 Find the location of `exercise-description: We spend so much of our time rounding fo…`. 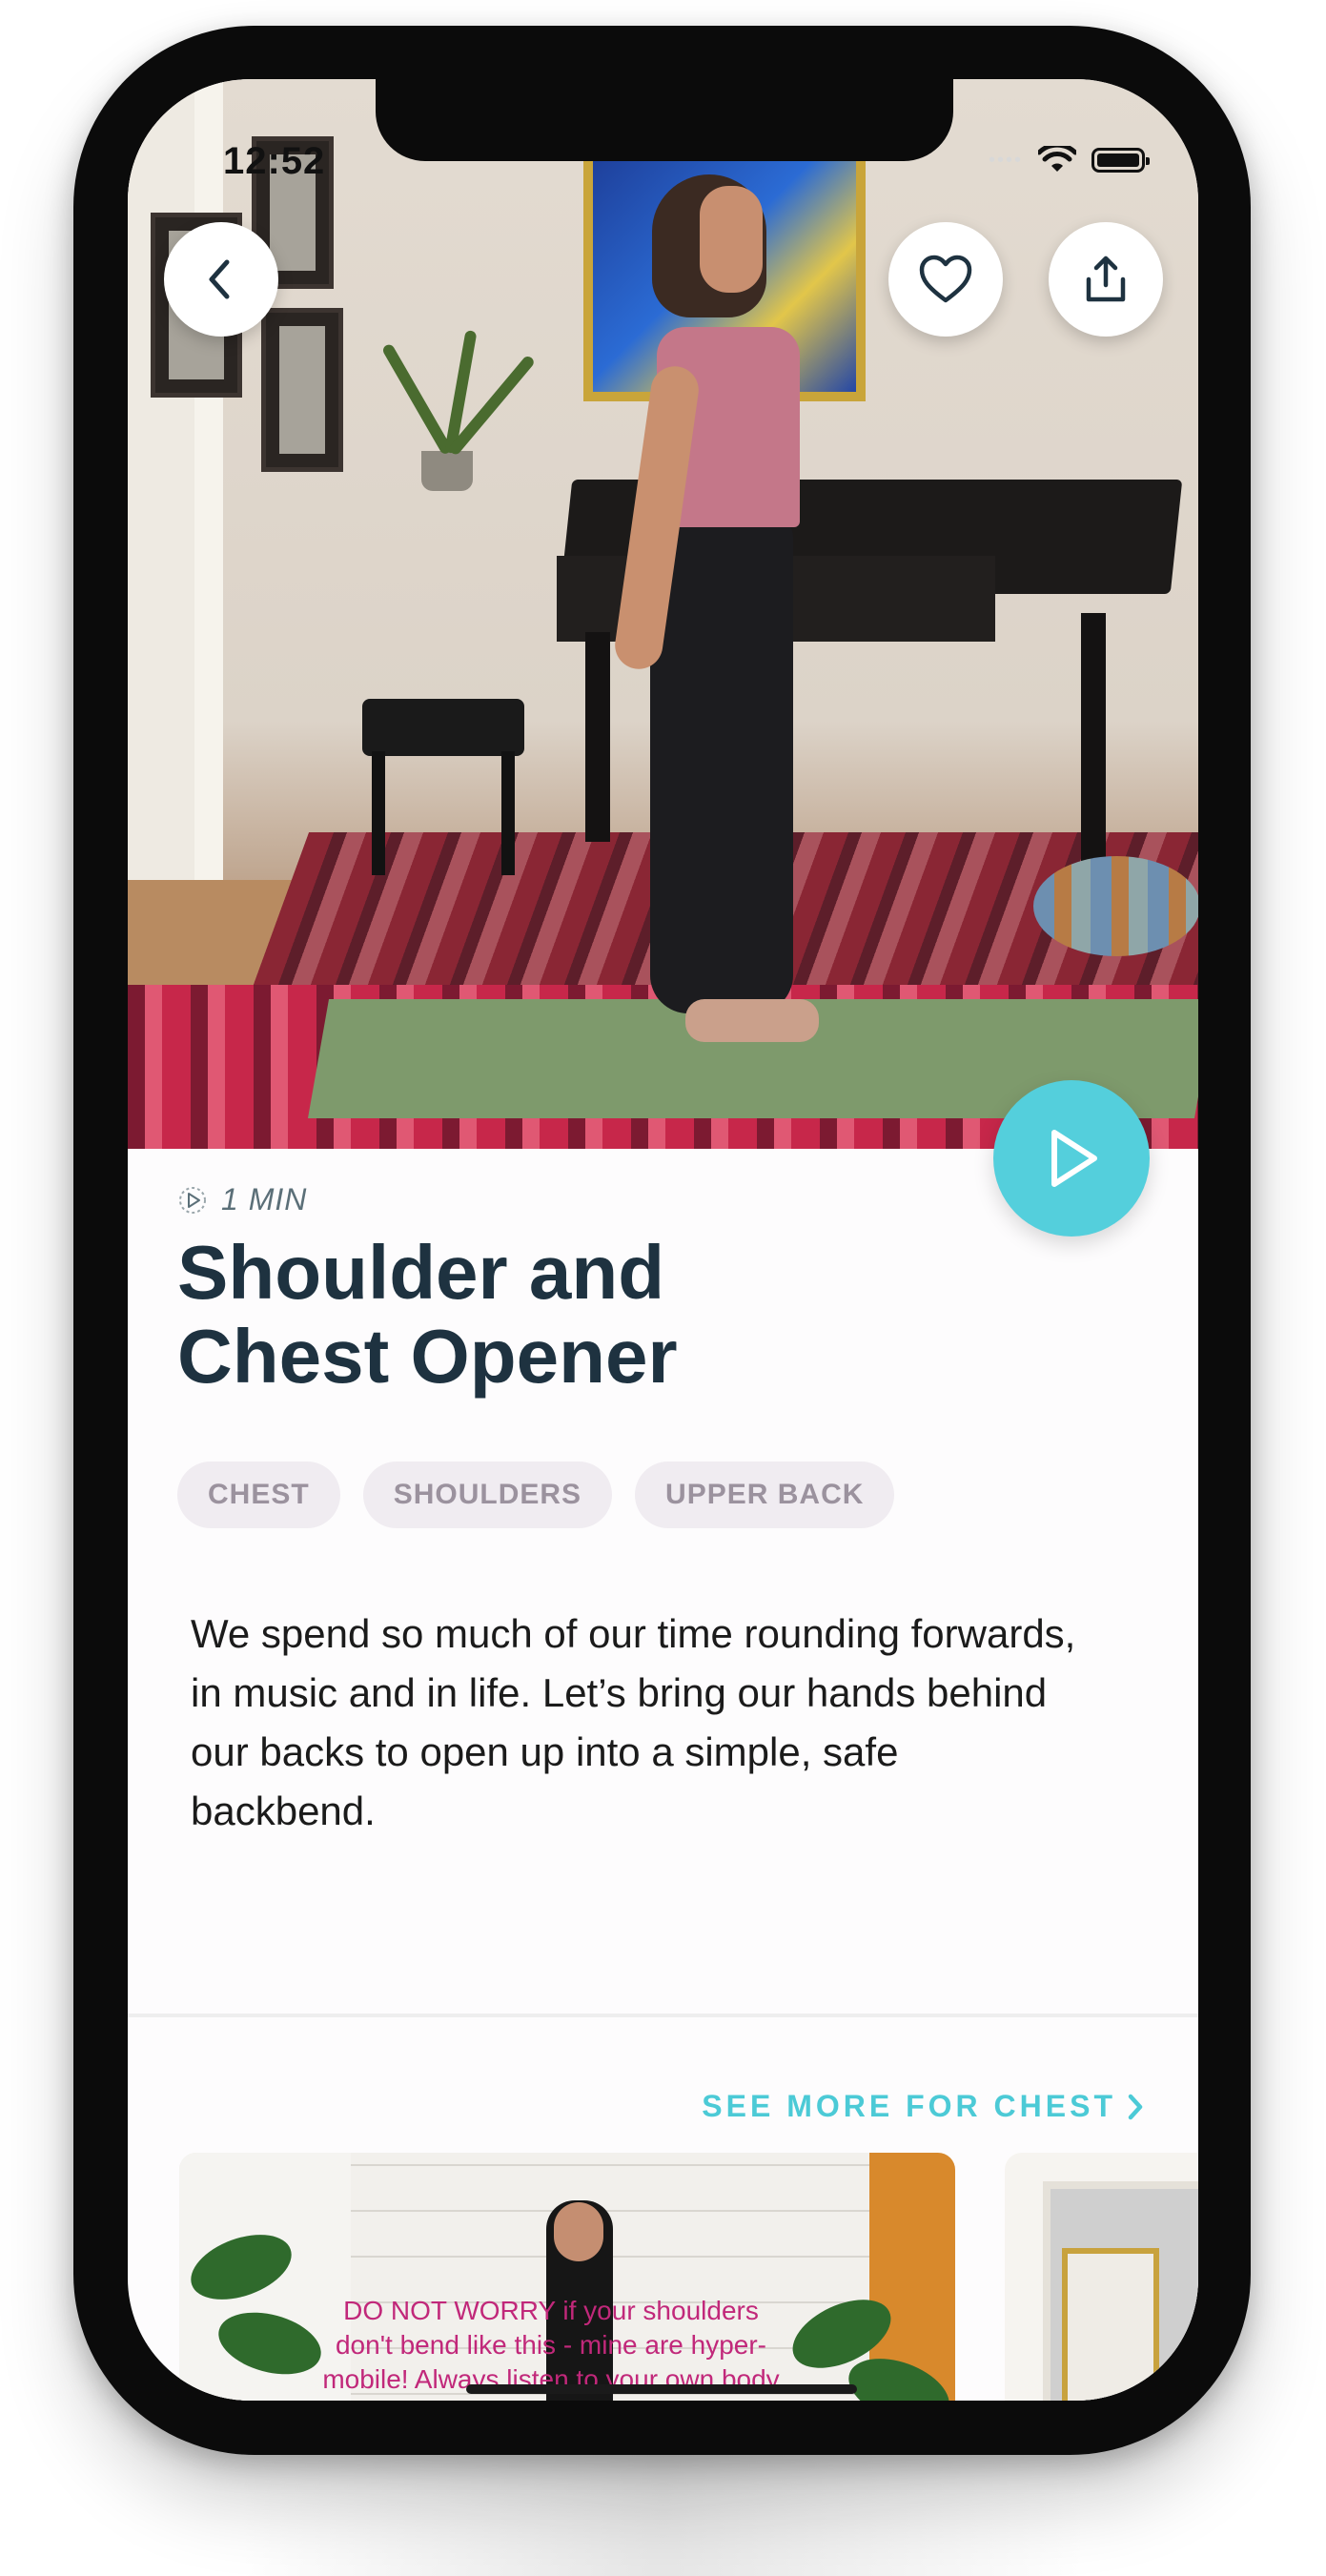

exercise-description: We spend so much of our time rounding fo… is located at coordinates (634, 1722).